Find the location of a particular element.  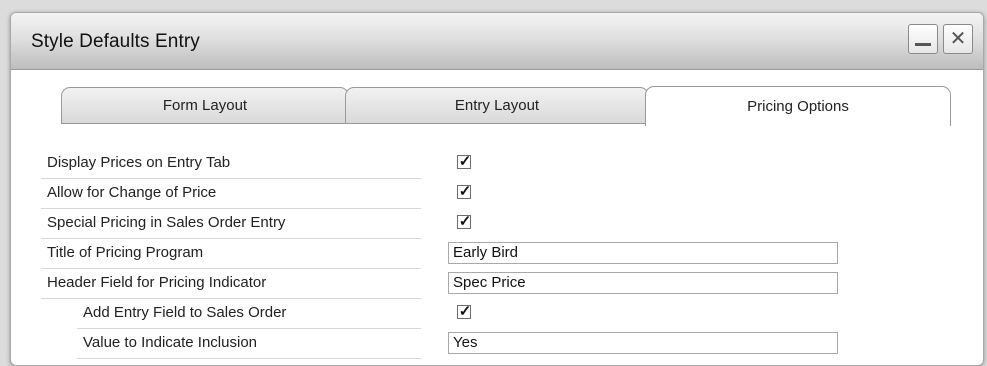

row-value-indicate: Value to Indicate Inclusion Yes is located at coordinates (497, 344).